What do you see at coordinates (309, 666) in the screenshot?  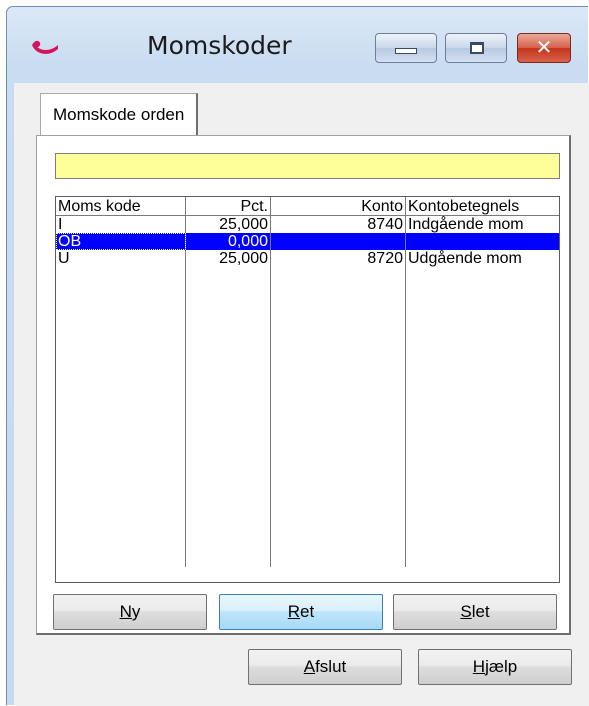 I see `afslut-button-mnemonic: A` at bounding box center [309, 666].